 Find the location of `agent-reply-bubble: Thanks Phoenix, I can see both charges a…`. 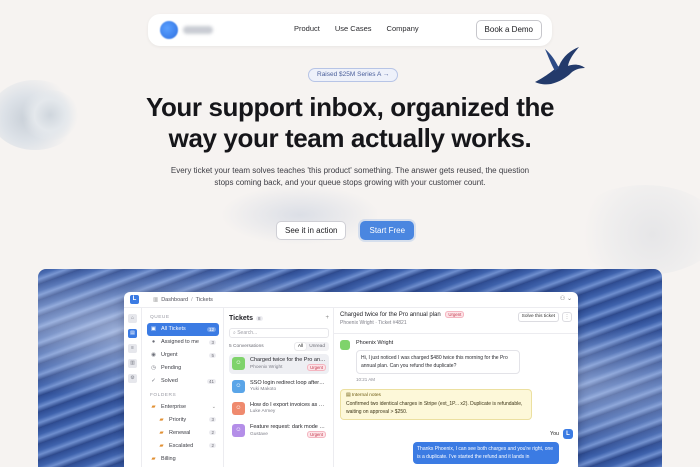

agent-reply-bubble: Thanks Phoenix, I can see both charges a… is located at coordinates (486, 453).